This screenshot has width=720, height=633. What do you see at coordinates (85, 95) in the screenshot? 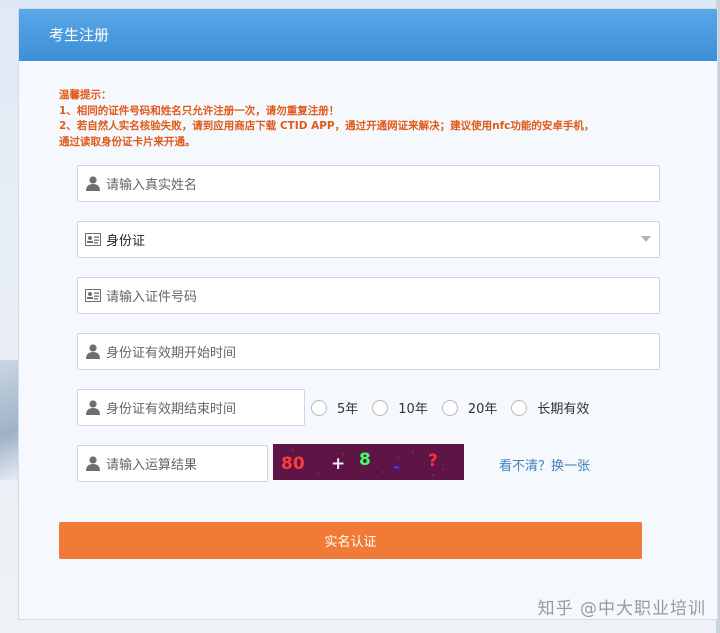
I see `notice-title: 温馨提示：` at bounding box center [85, 95].